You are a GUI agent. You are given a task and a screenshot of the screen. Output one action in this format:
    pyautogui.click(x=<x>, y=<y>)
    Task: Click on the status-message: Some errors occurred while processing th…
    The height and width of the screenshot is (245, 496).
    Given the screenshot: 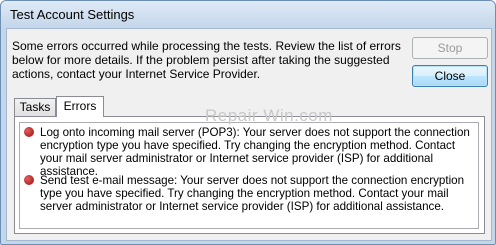 What is the action you would take?
    pyautogui.click(x=206, y=60)
    